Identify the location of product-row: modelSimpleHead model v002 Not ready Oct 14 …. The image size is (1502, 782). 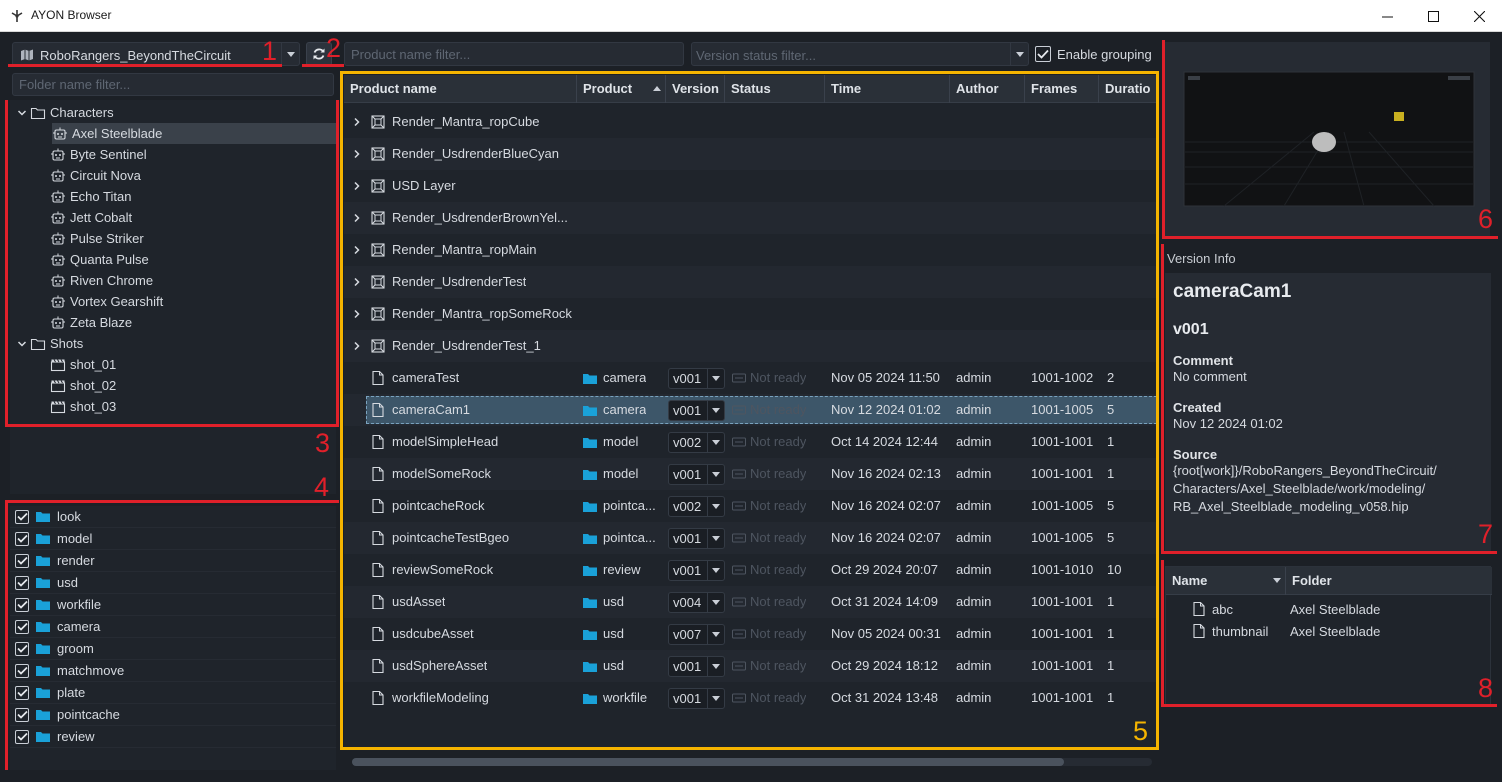
(750, 442).